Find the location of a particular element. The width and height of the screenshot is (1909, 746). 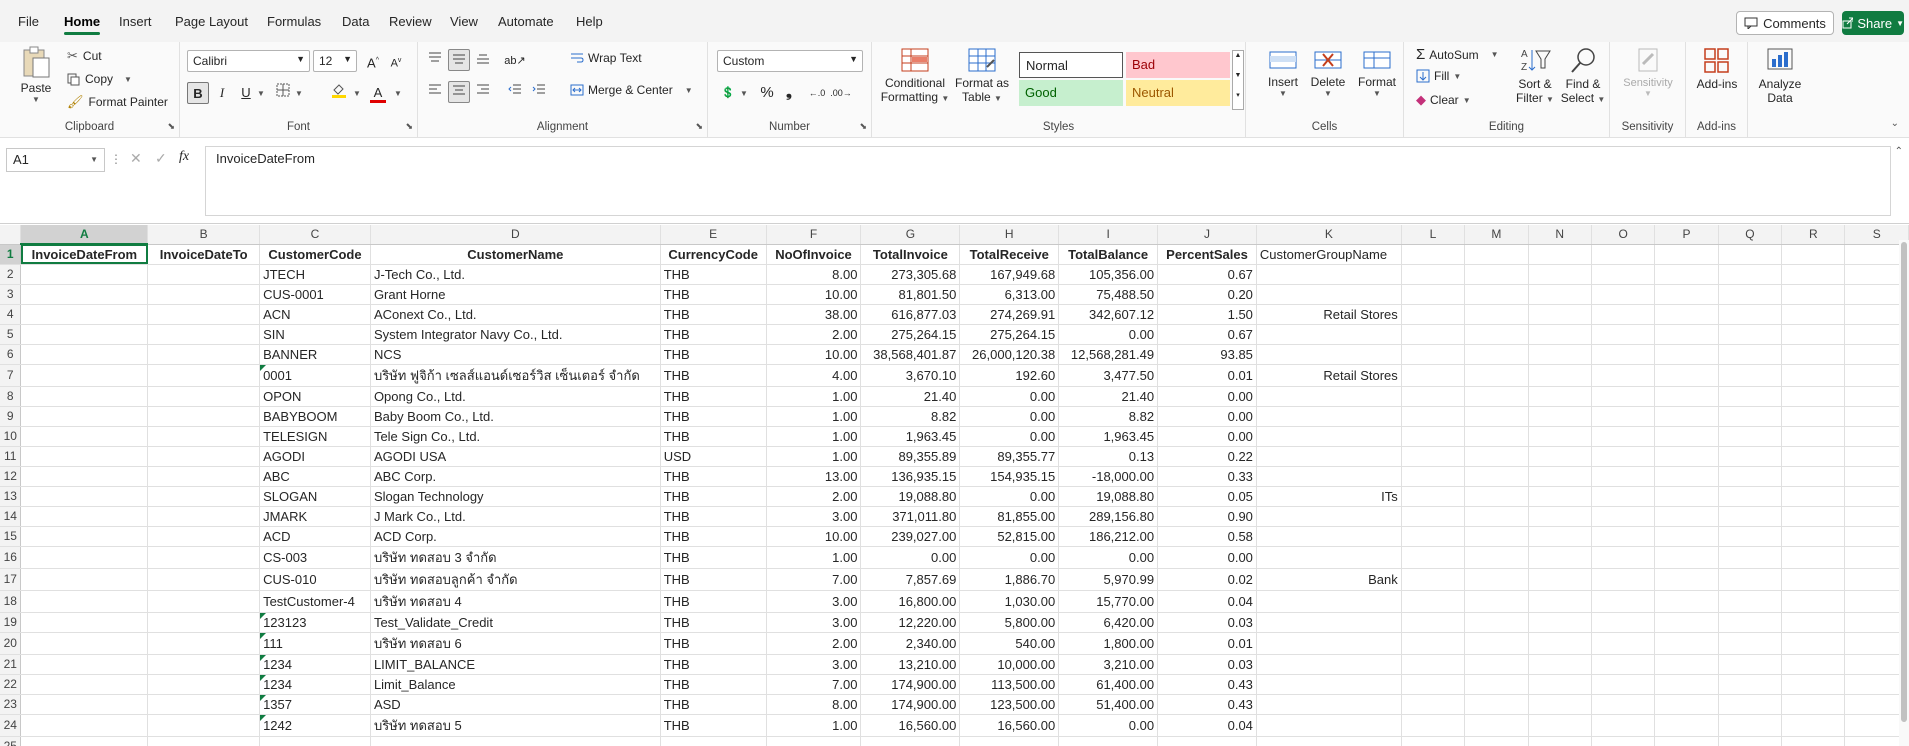

row-header: 8 is located at coordinates (11, 396).